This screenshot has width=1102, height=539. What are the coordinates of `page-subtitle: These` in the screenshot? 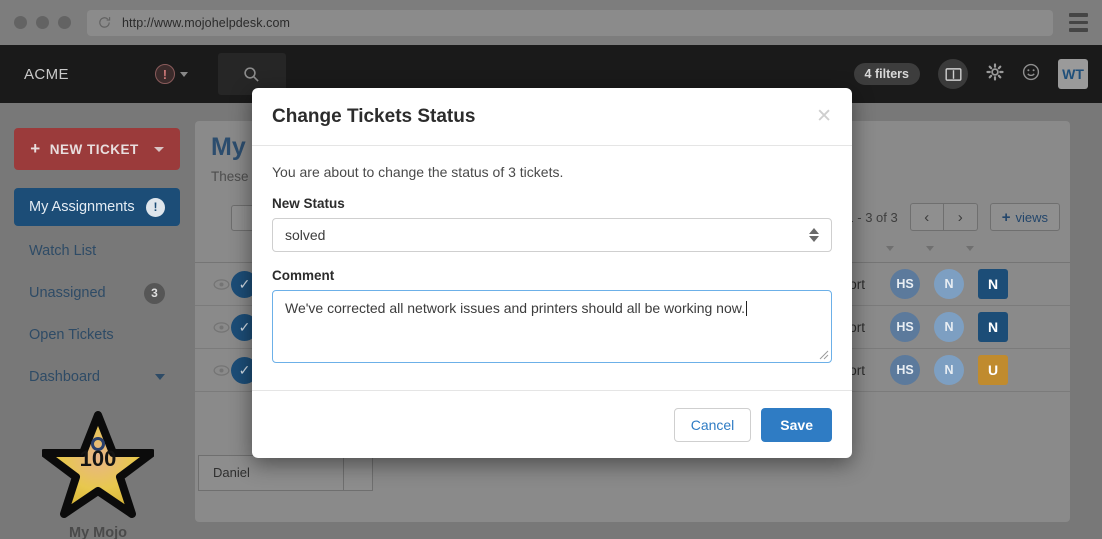 It's located at (230, 176).